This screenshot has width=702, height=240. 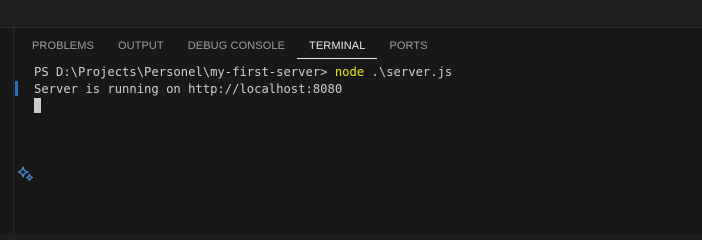 What do you see at coordinates (408, 72) in the screenshot?
I see `terminal-args: .\server.js` at bounding box center [408, 72].